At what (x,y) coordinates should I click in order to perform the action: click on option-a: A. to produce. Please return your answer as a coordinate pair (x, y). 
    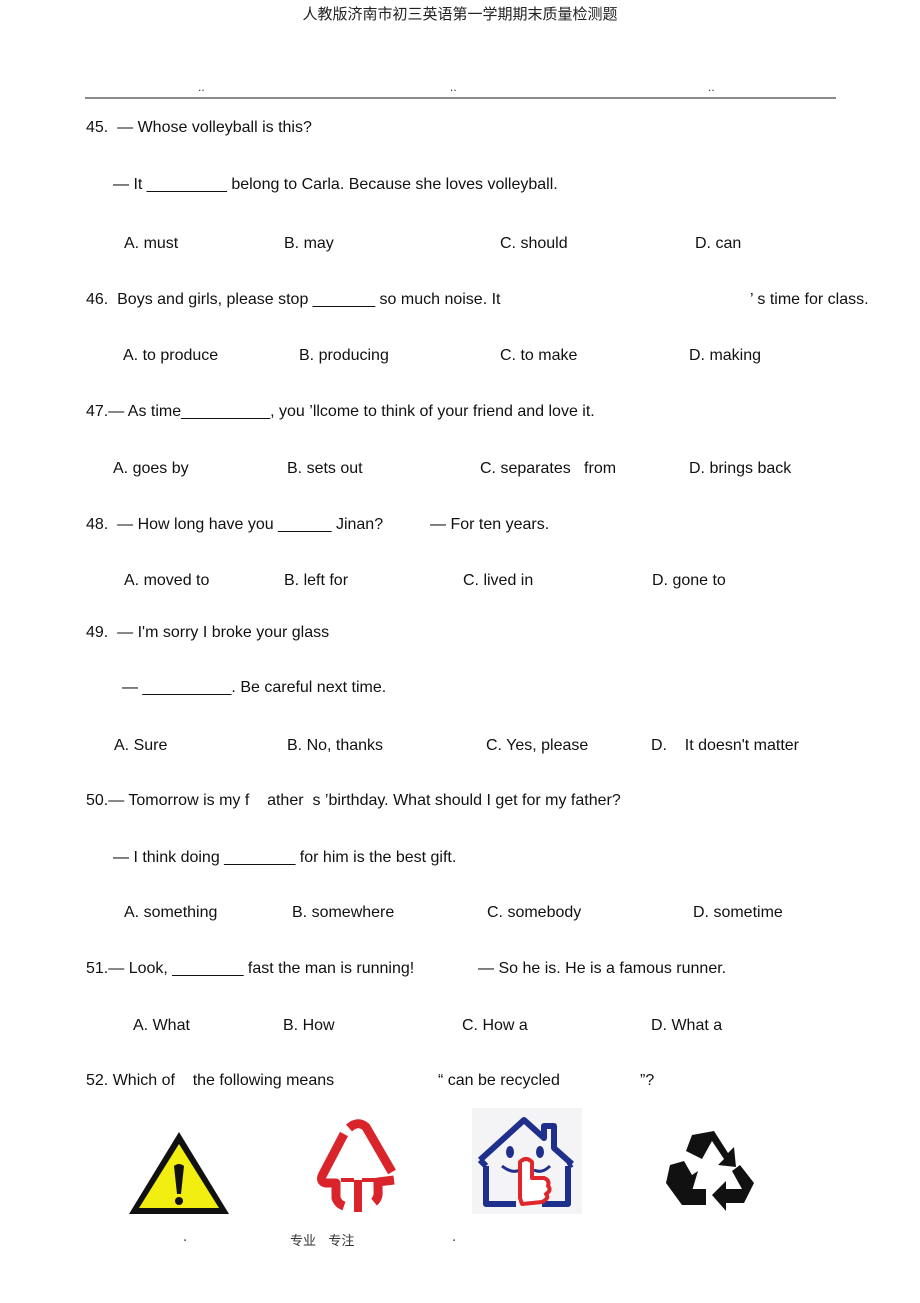
    Looking at the image, I should click on (170, 356).